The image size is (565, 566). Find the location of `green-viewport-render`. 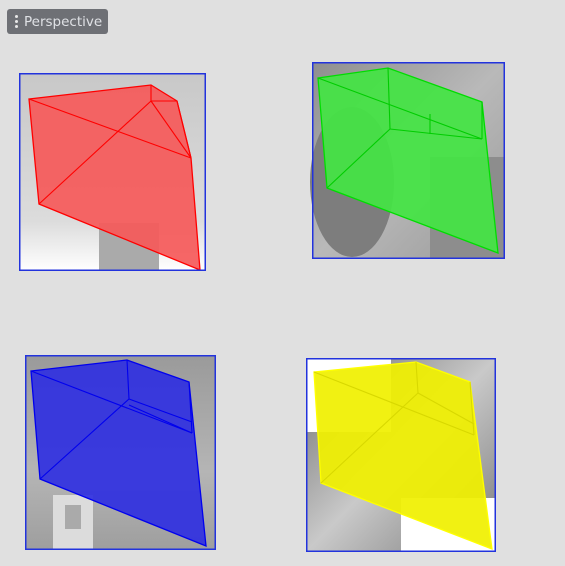

green-viewport-render is located at coordinates (407, 160).